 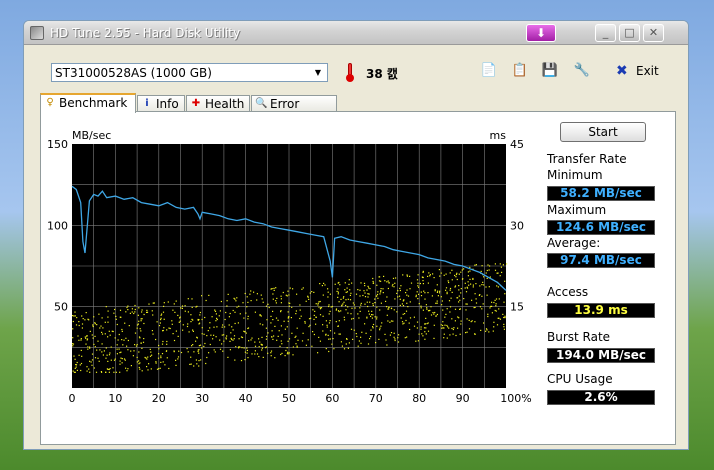 I want to click on minimize-button: _, so click(x=605, y=33).